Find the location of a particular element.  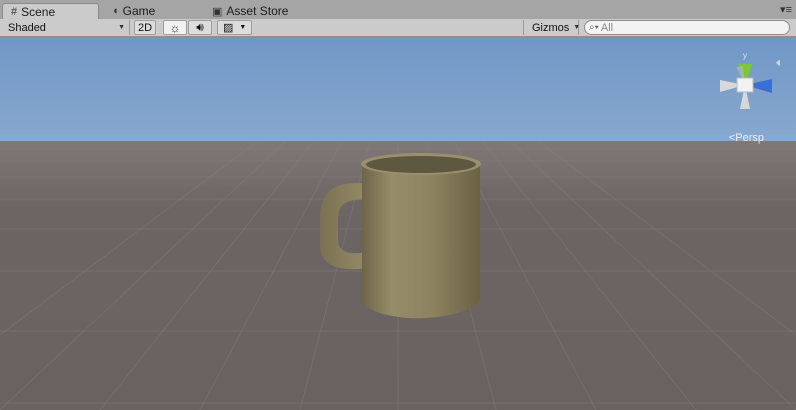

projection-label: <Persp is located at coordinates (746, 138).